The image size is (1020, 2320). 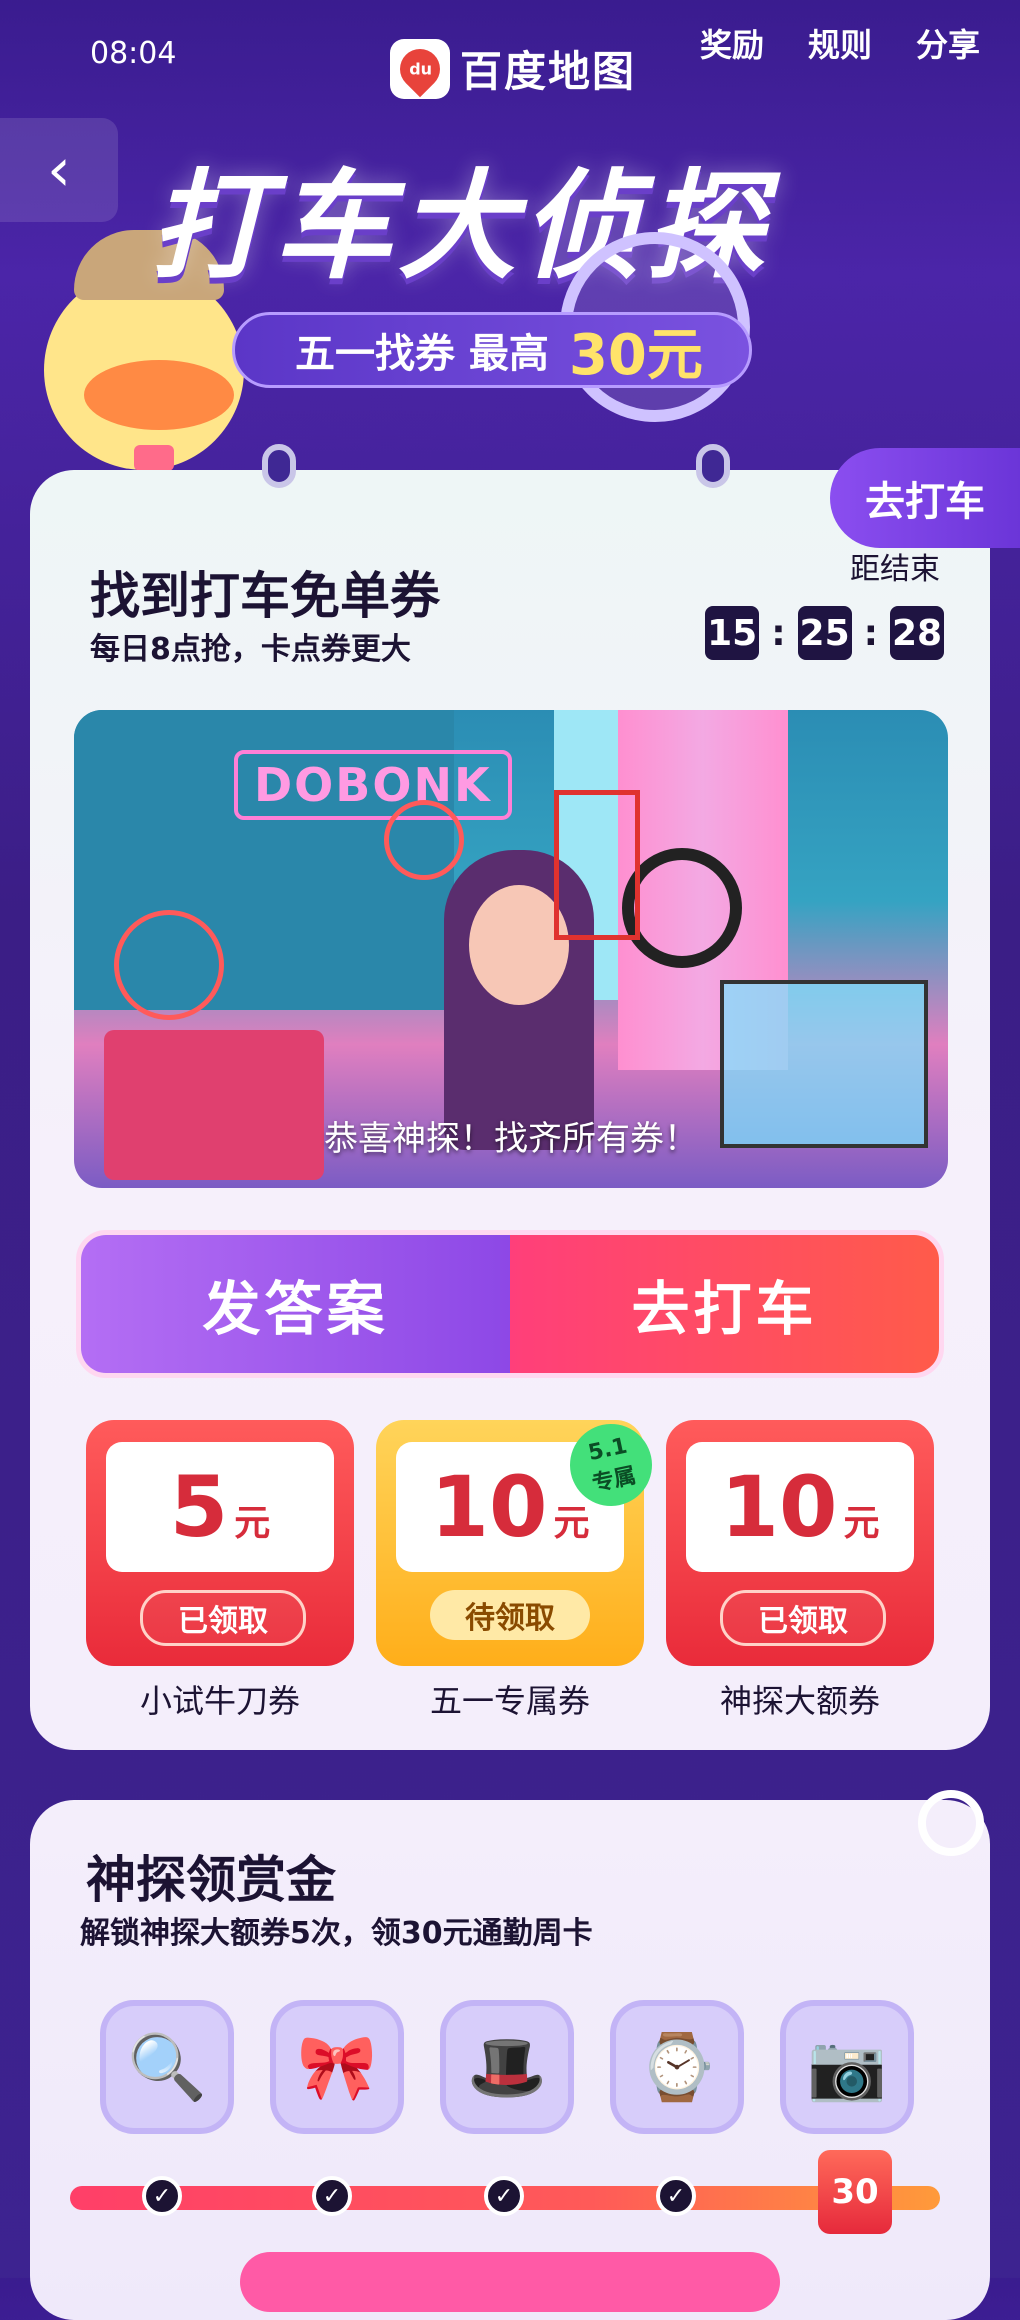 What do you see at coordinates (732, 43) in the screenshot?
I see `reward-link: 奖励` at bounding box center [732, 43].